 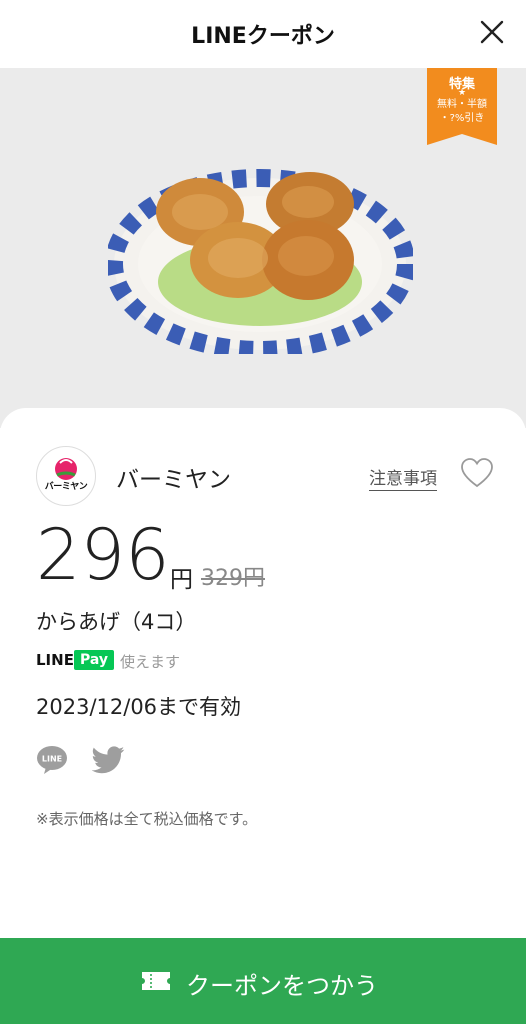 What do you see at coordinates (492, 32) in the screenshot?
I see `close-icon` at bounding box center [492, 32].